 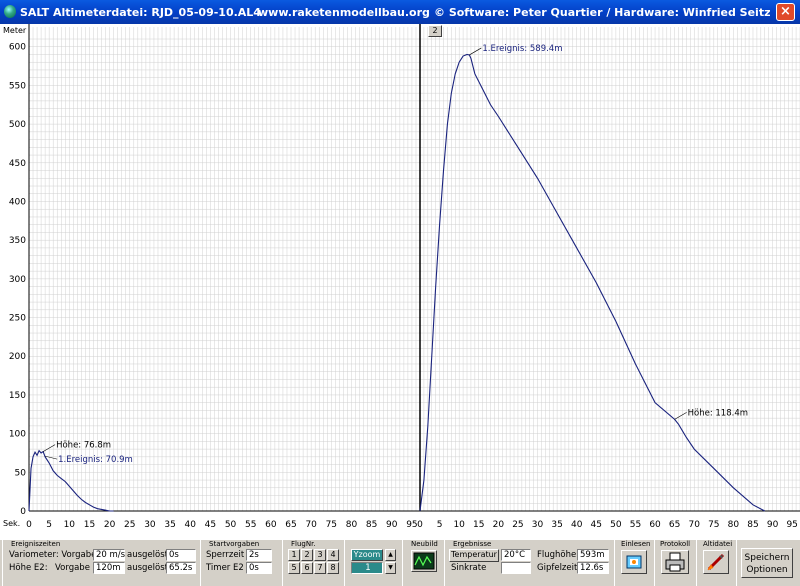 What do you see at coordinates (557, 568) in the screenshot?
I see `gipfelzeit-label: Gipfelzeit` at bounding box center [557, 568].